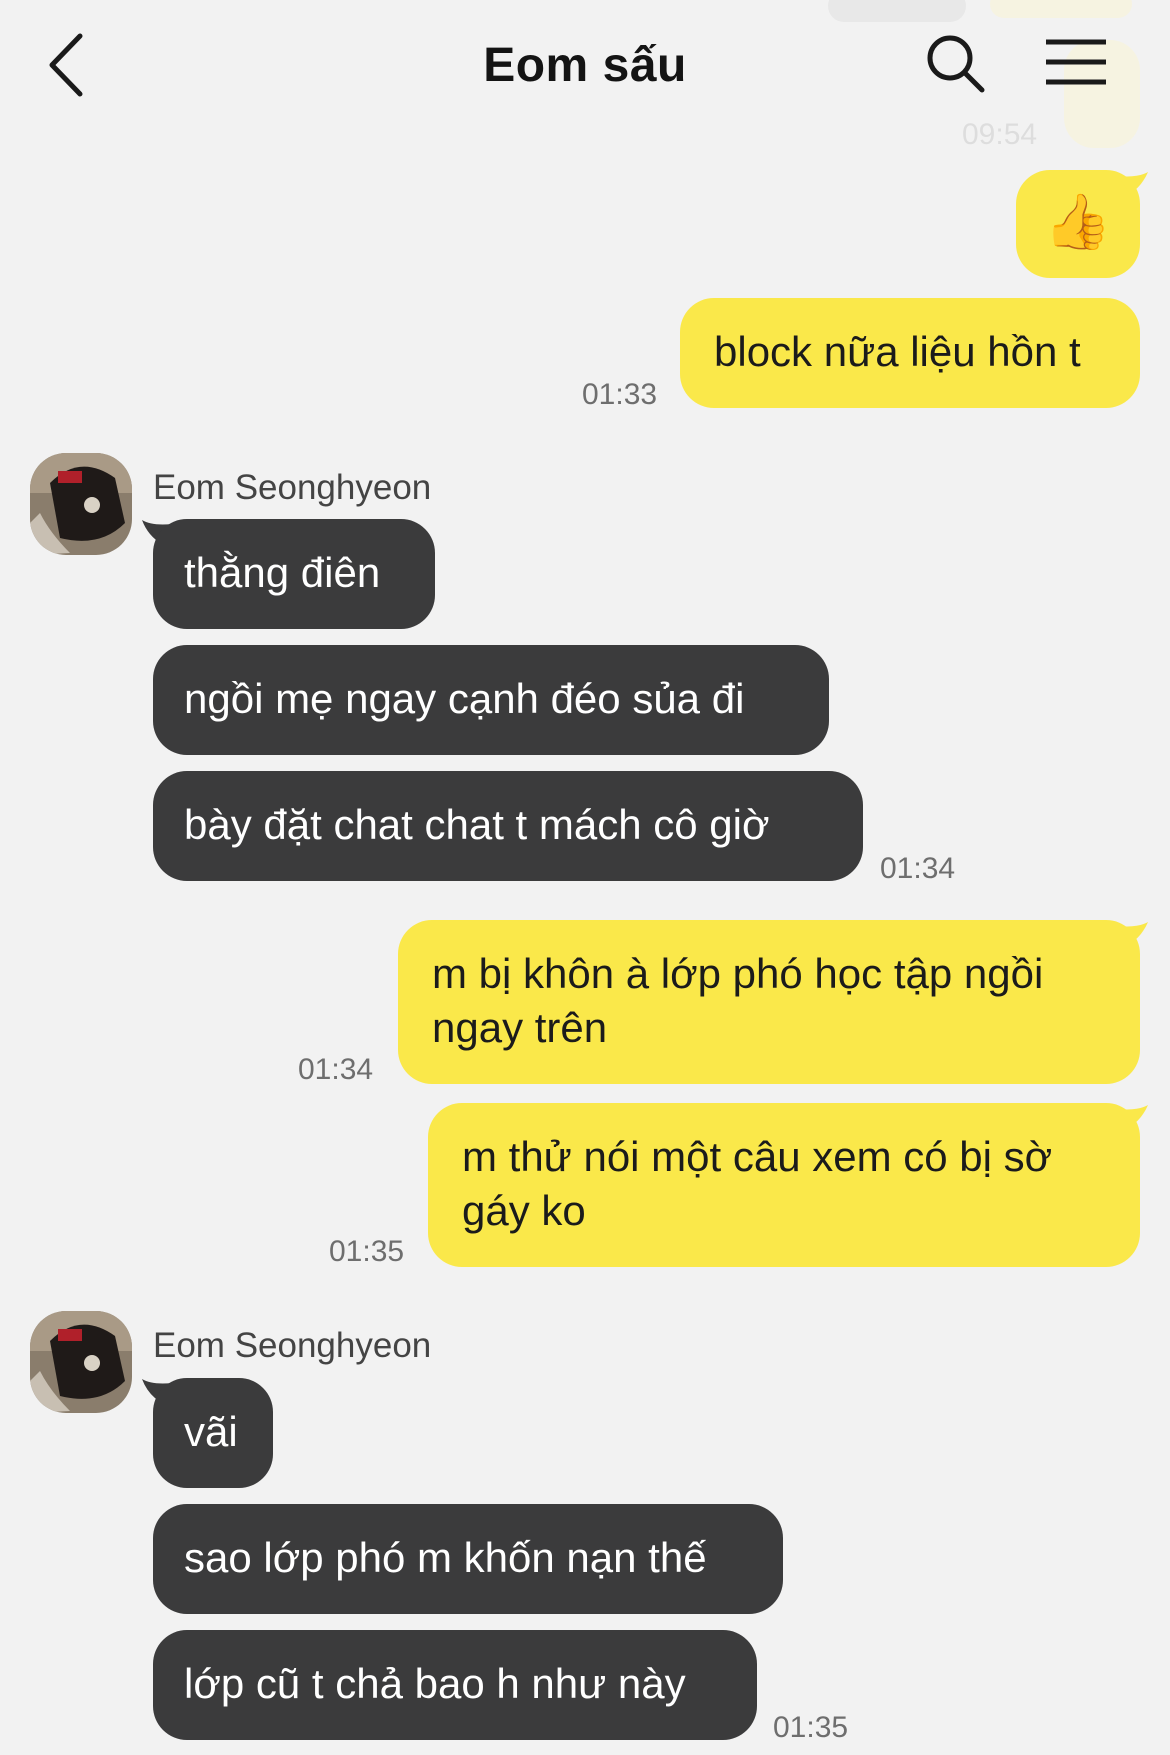 The height and width of the screenshot is (1755, 1170). I want to click on thumbs-up-emoji: 👍, so click(1078, 222).